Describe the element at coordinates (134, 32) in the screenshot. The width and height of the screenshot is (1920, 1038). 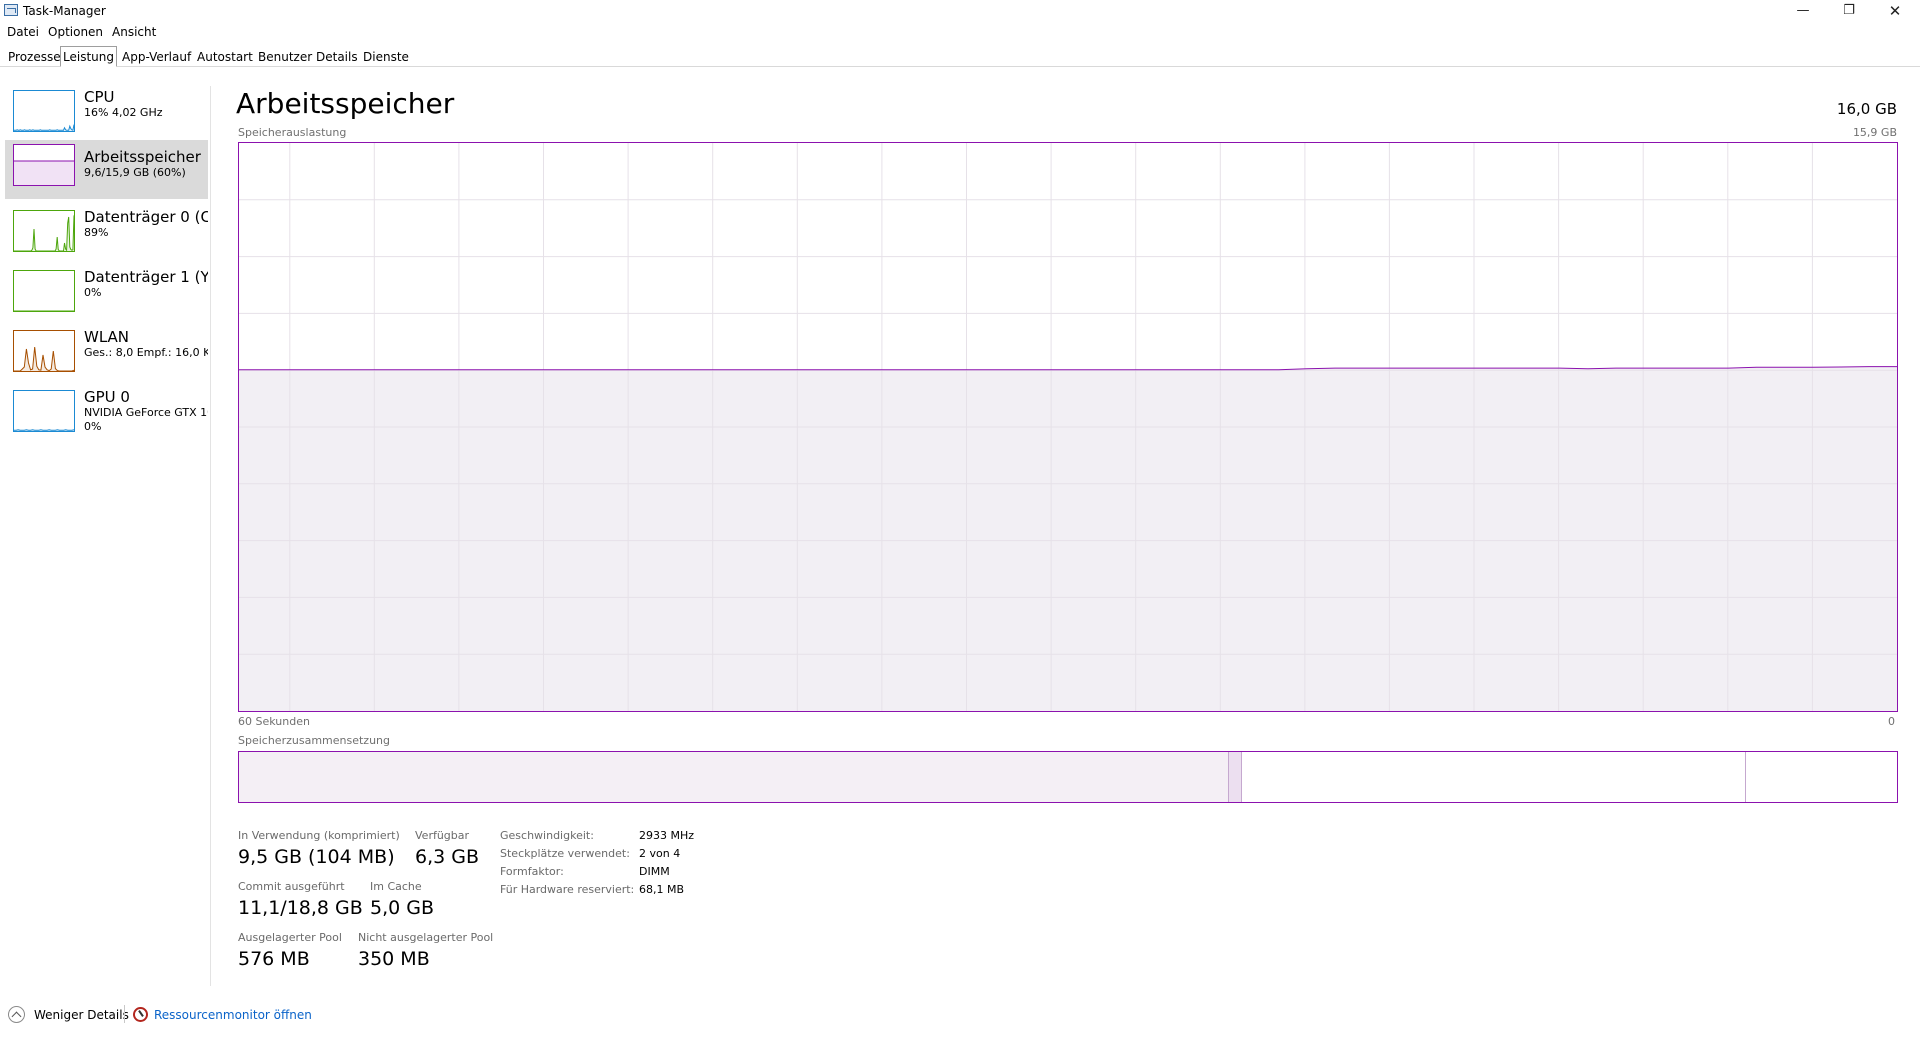
I see `menu-ansicht: Ansicht` at that location.